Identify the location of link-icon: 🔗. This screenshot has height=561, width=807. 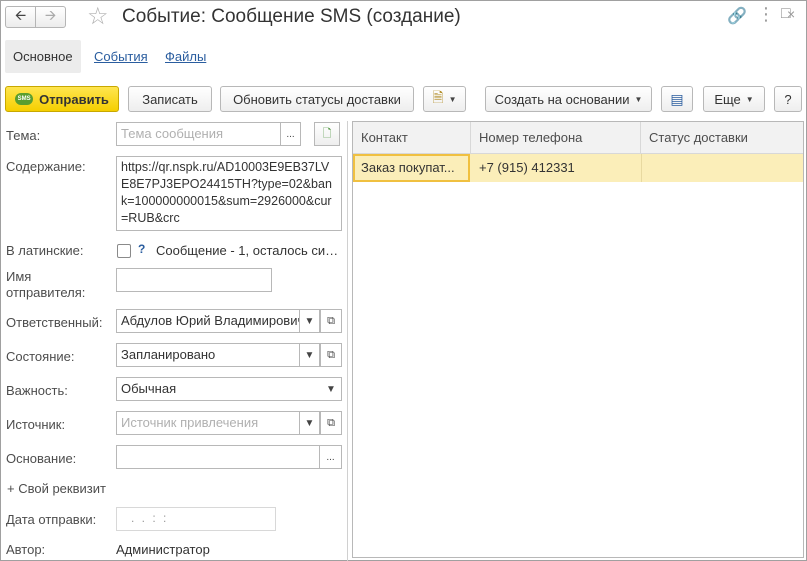
(737, 16).